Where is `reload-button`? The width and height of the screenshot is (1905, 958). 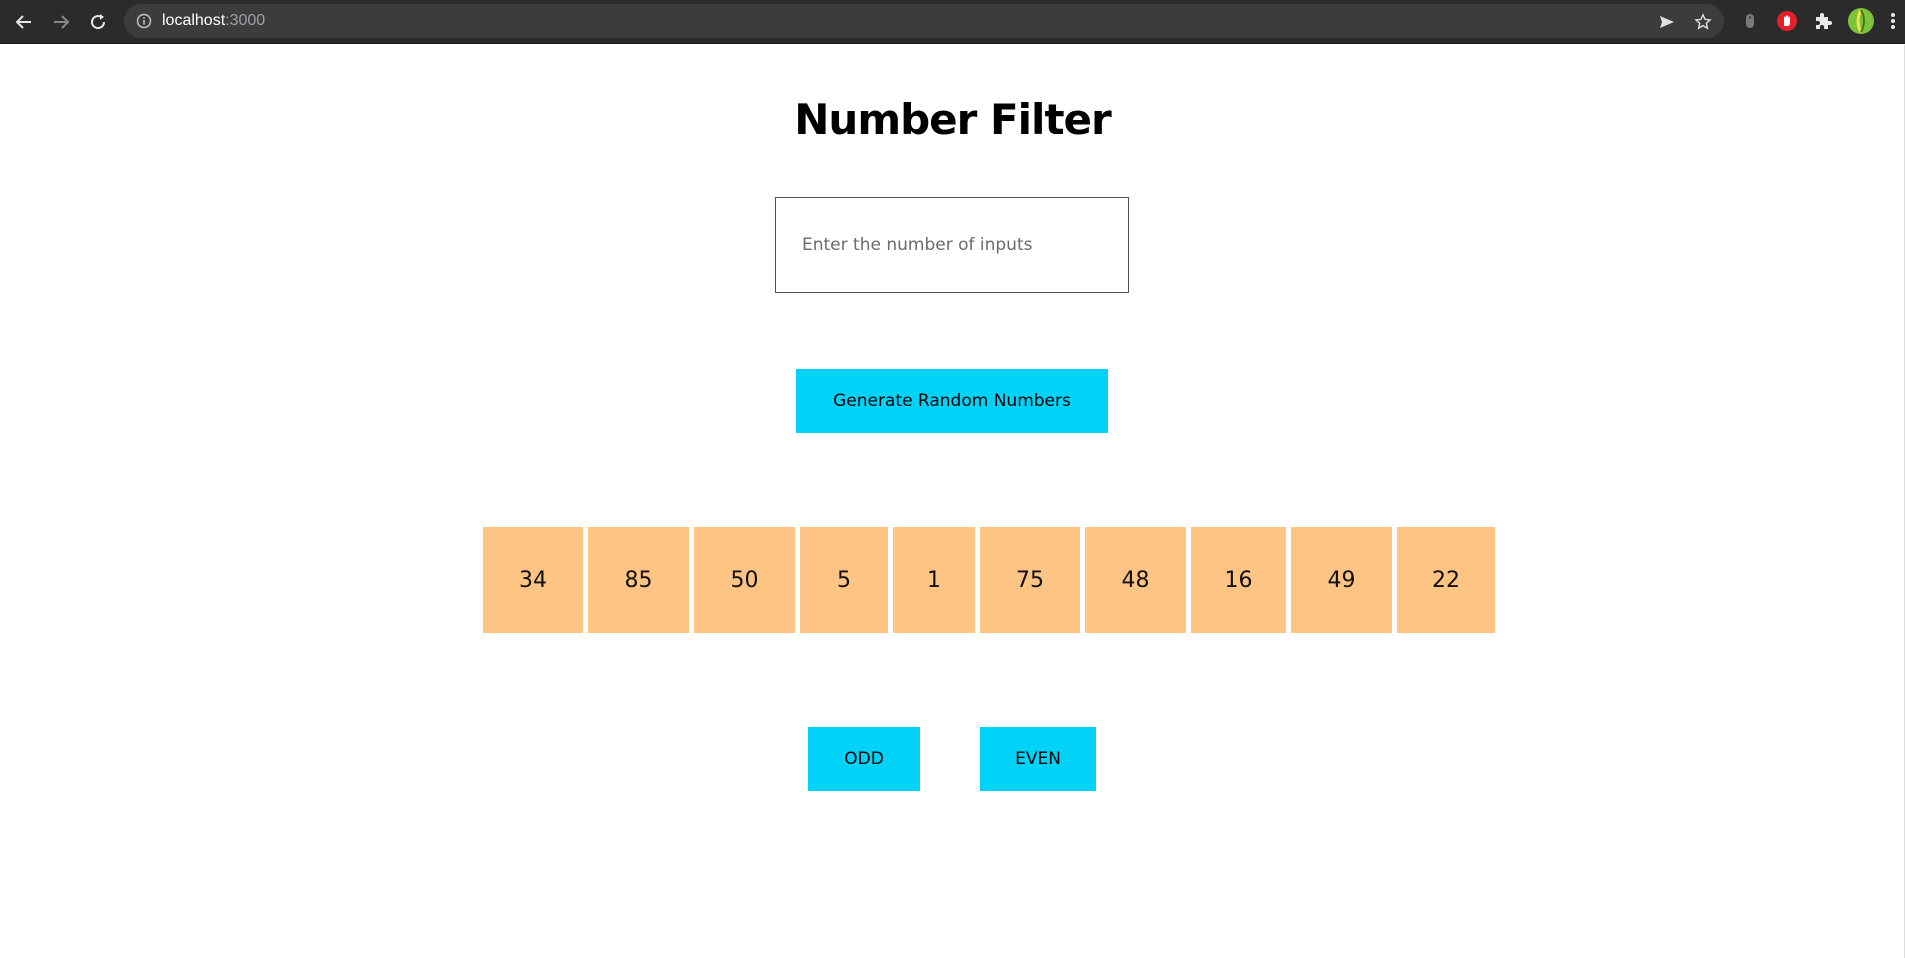
reload-button is located at coordinates (98, 22).